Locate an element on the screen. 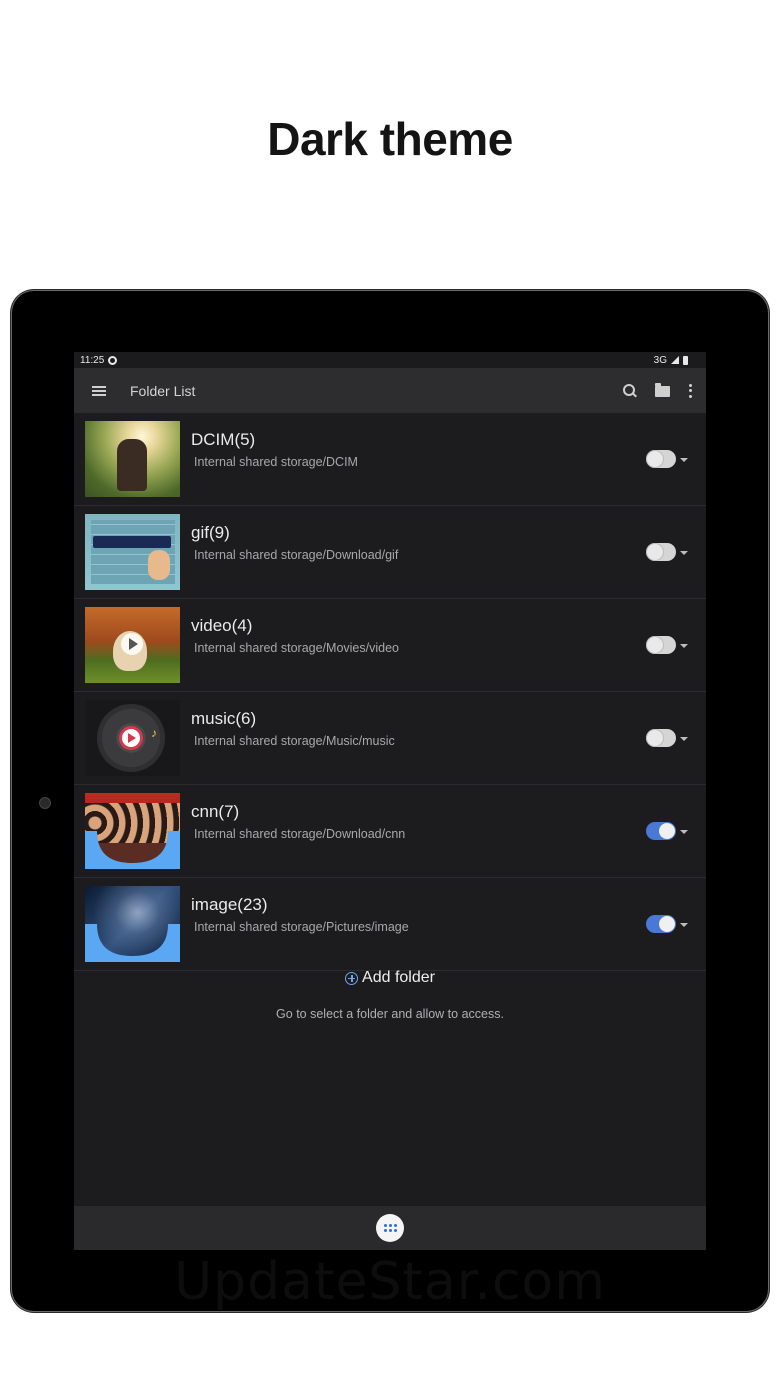 The height and width of the screenshot is (1386, 780). folder-thumbnail: ♪ is located at coordinates (132, 738).